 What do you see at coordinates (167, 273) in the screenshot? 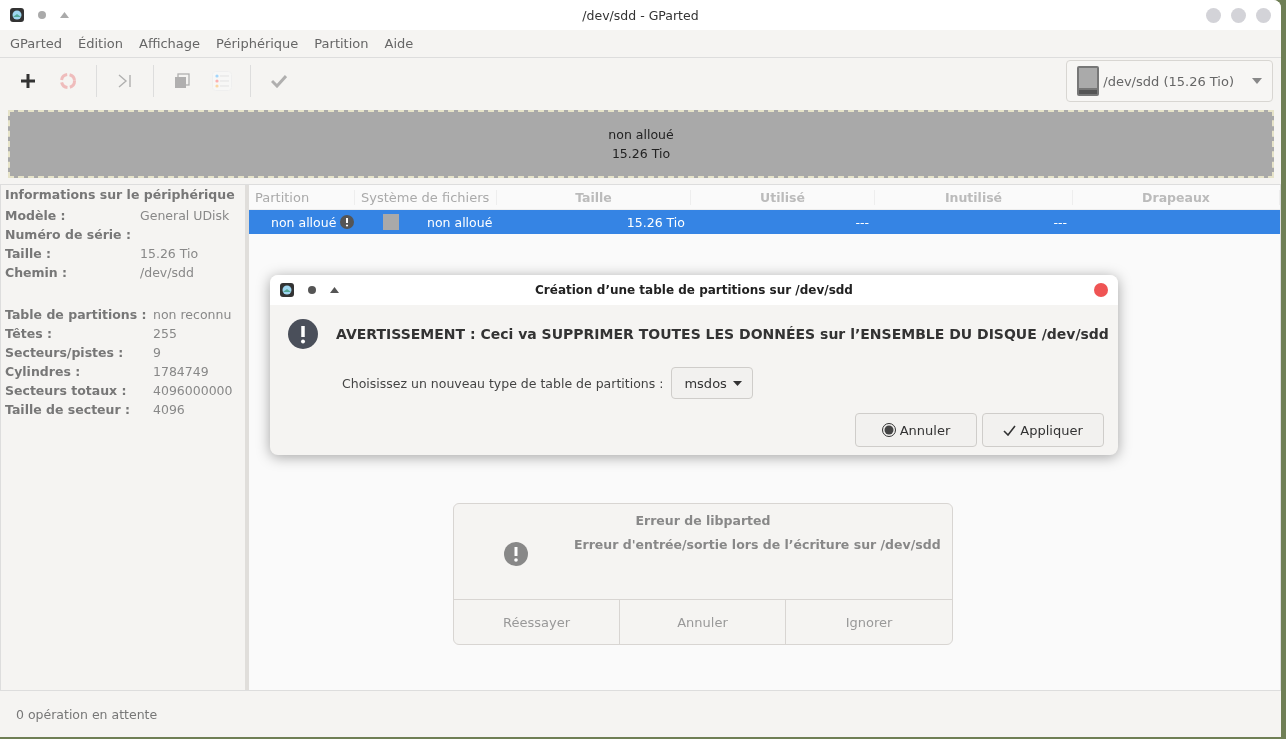
I see `info-value: /dev/sdd` at bounding box center [167, 273].